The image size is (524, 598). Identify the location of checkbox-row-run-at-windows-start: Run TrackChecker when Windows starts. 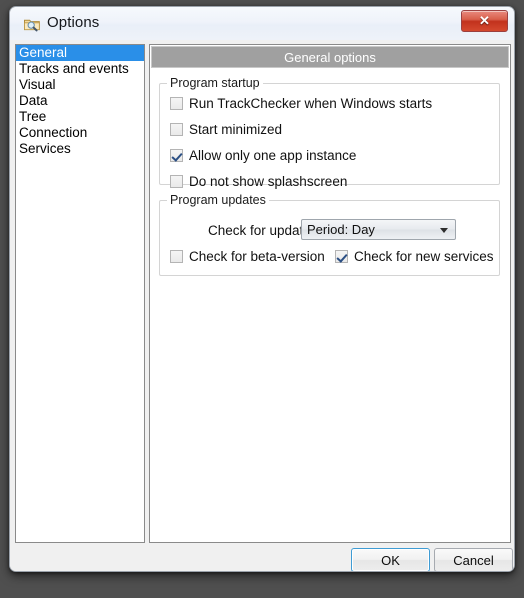
(301, 103).